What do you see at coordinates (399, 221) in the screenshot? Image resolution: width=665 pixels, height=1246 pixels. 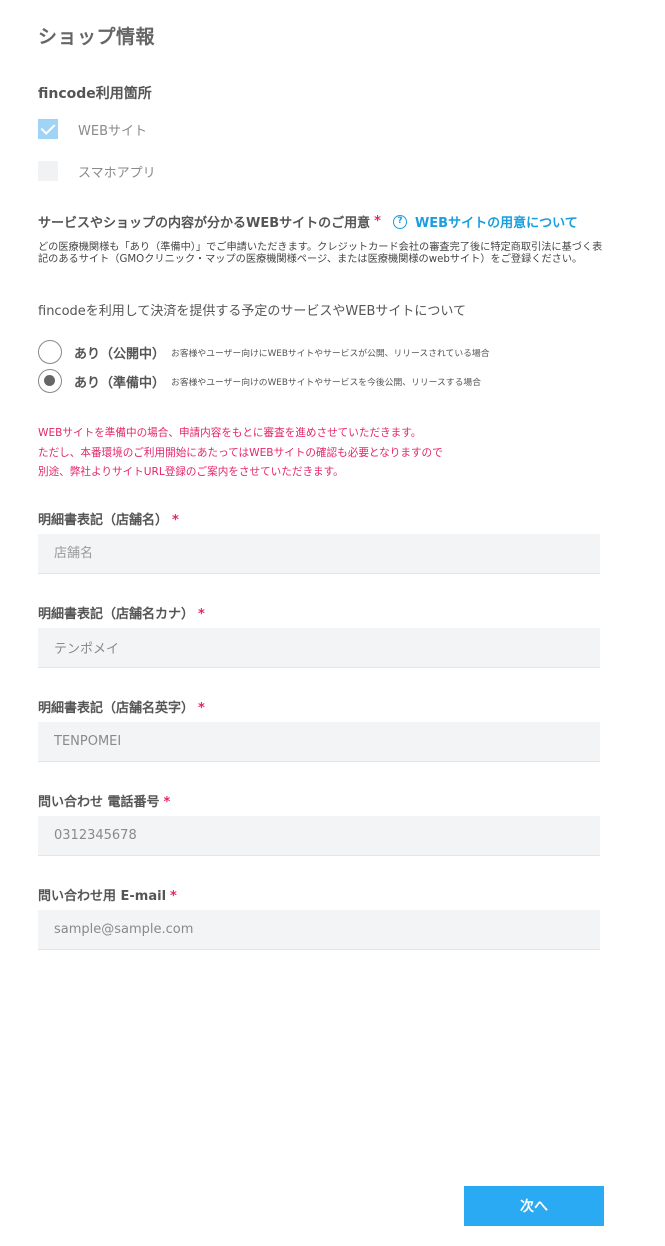 I see `help-icon: ?` at bounding box center [399, 221].